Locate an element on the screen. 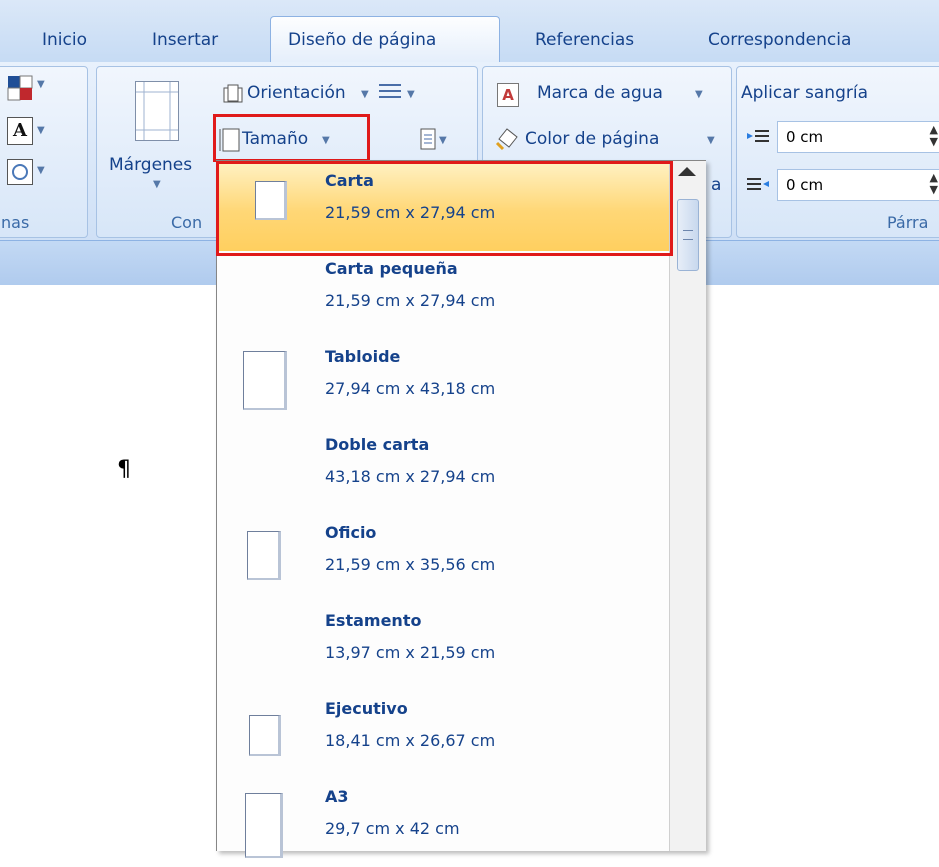 The width and height of the screenshot is (939, 867). margins-icon is located at coordinates (157, 111).